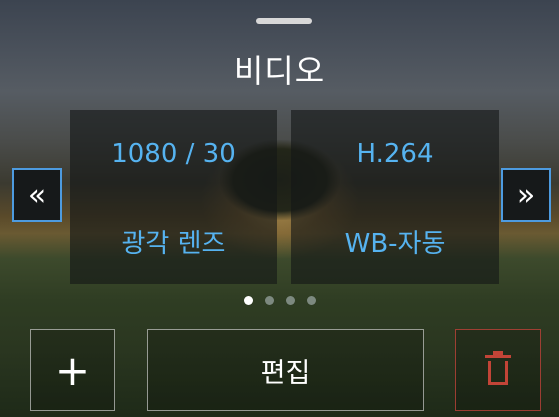  I want to click on page-indicator, so click(279, 300).